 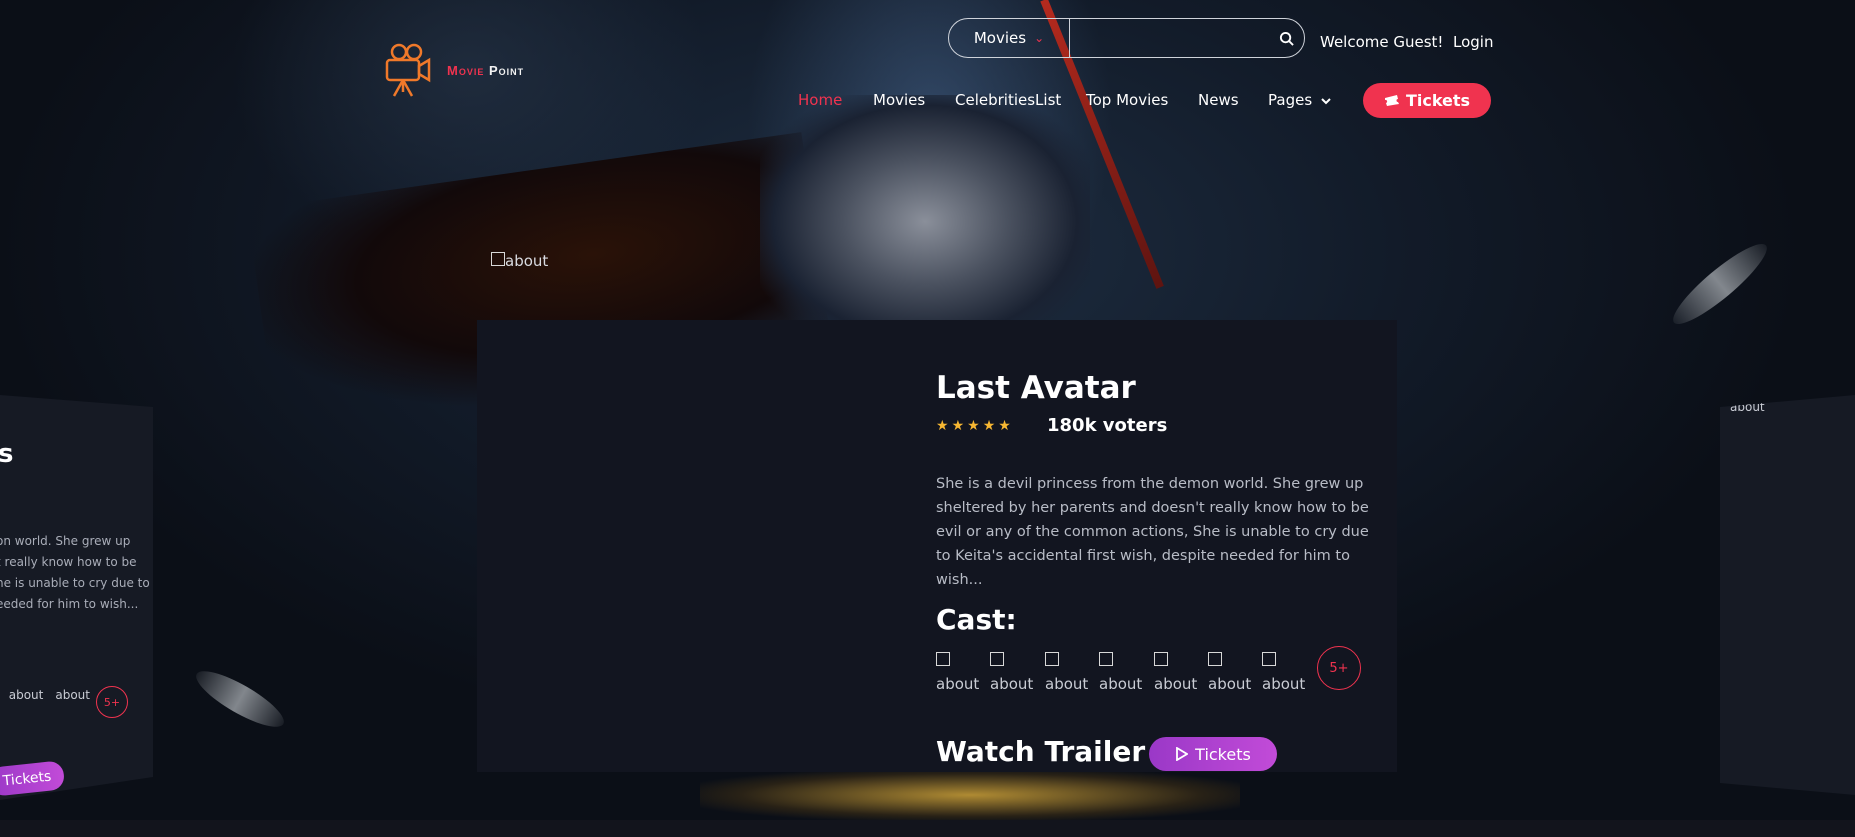 What do you see at coordinates (527, 261) in the screenshot?
I see `hero-image-alt: about` at bounding box center [527, 261].